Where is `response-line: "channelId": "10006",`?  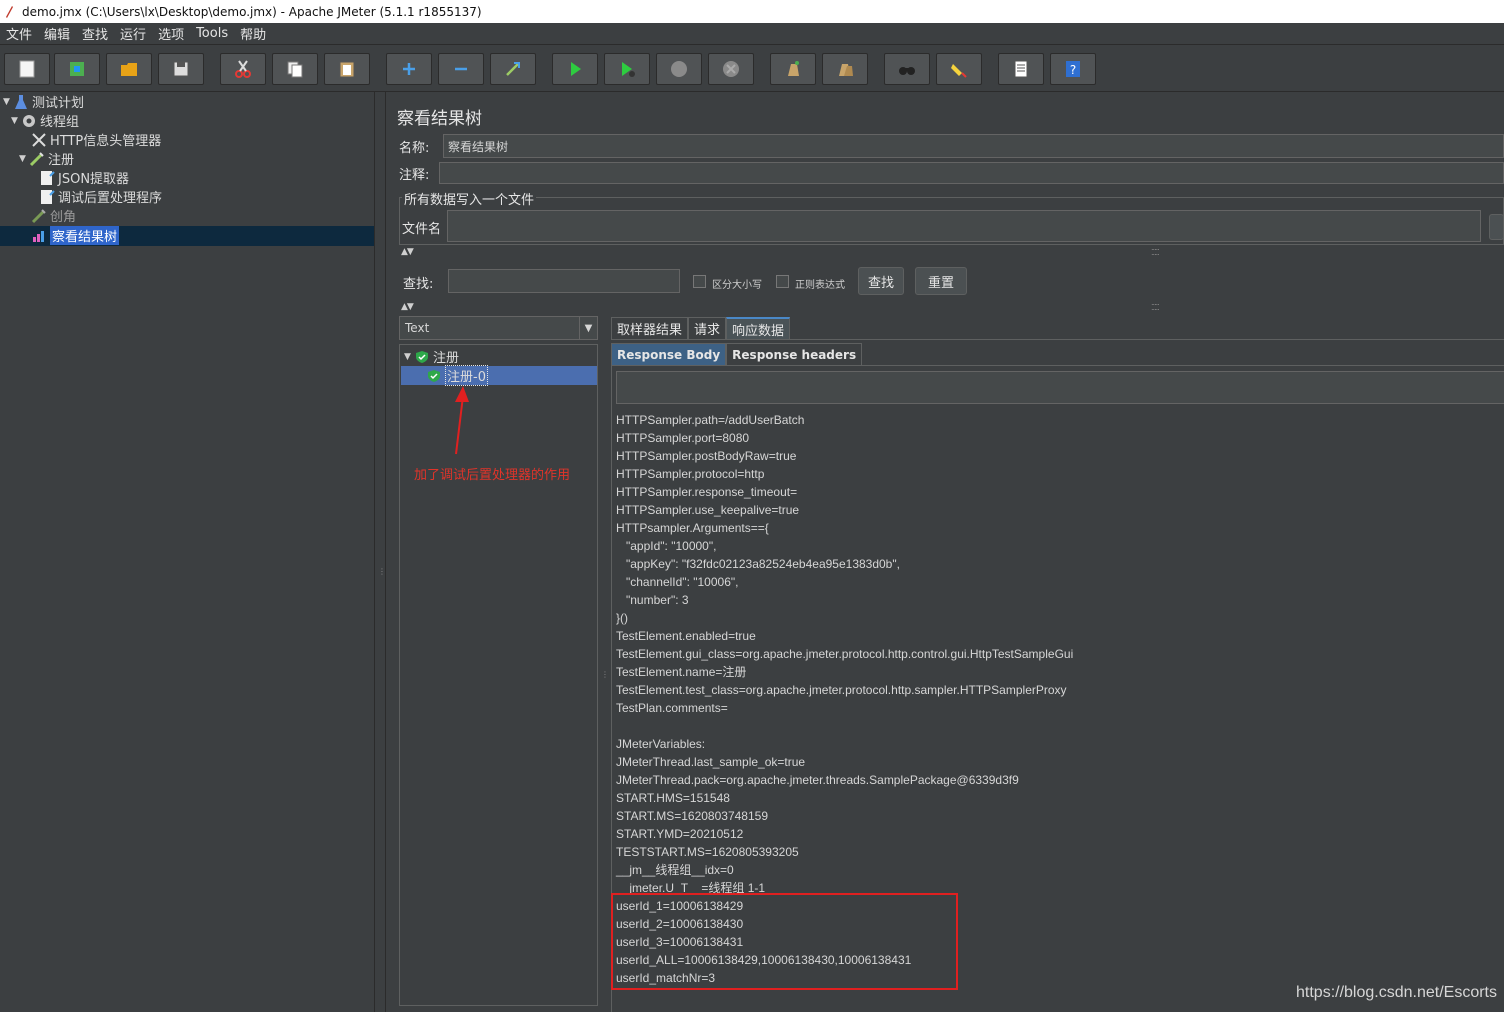 response-line: "channelId": "10006", is located at coordinates (677, 582).